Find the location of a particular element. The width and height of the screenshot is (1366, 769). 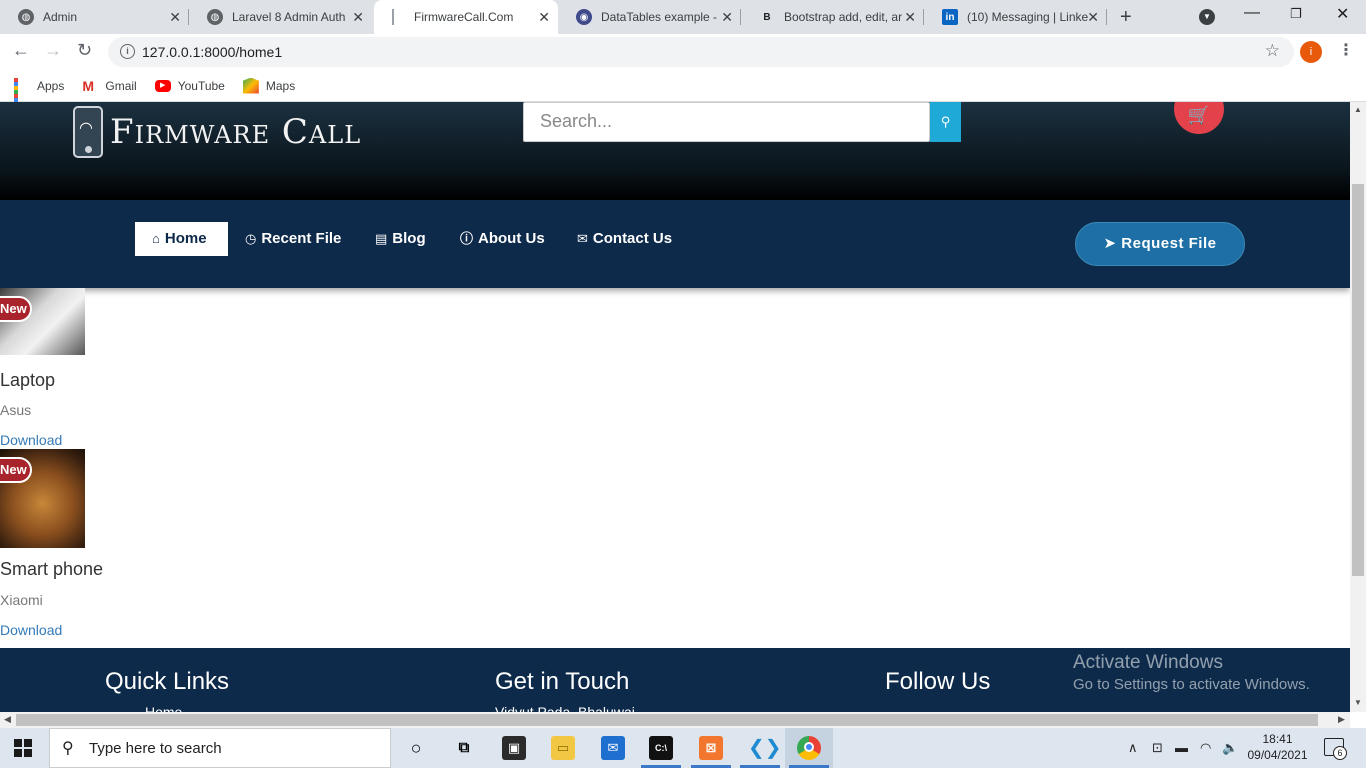

windows-start-icon is located at coordinates (23, 748).